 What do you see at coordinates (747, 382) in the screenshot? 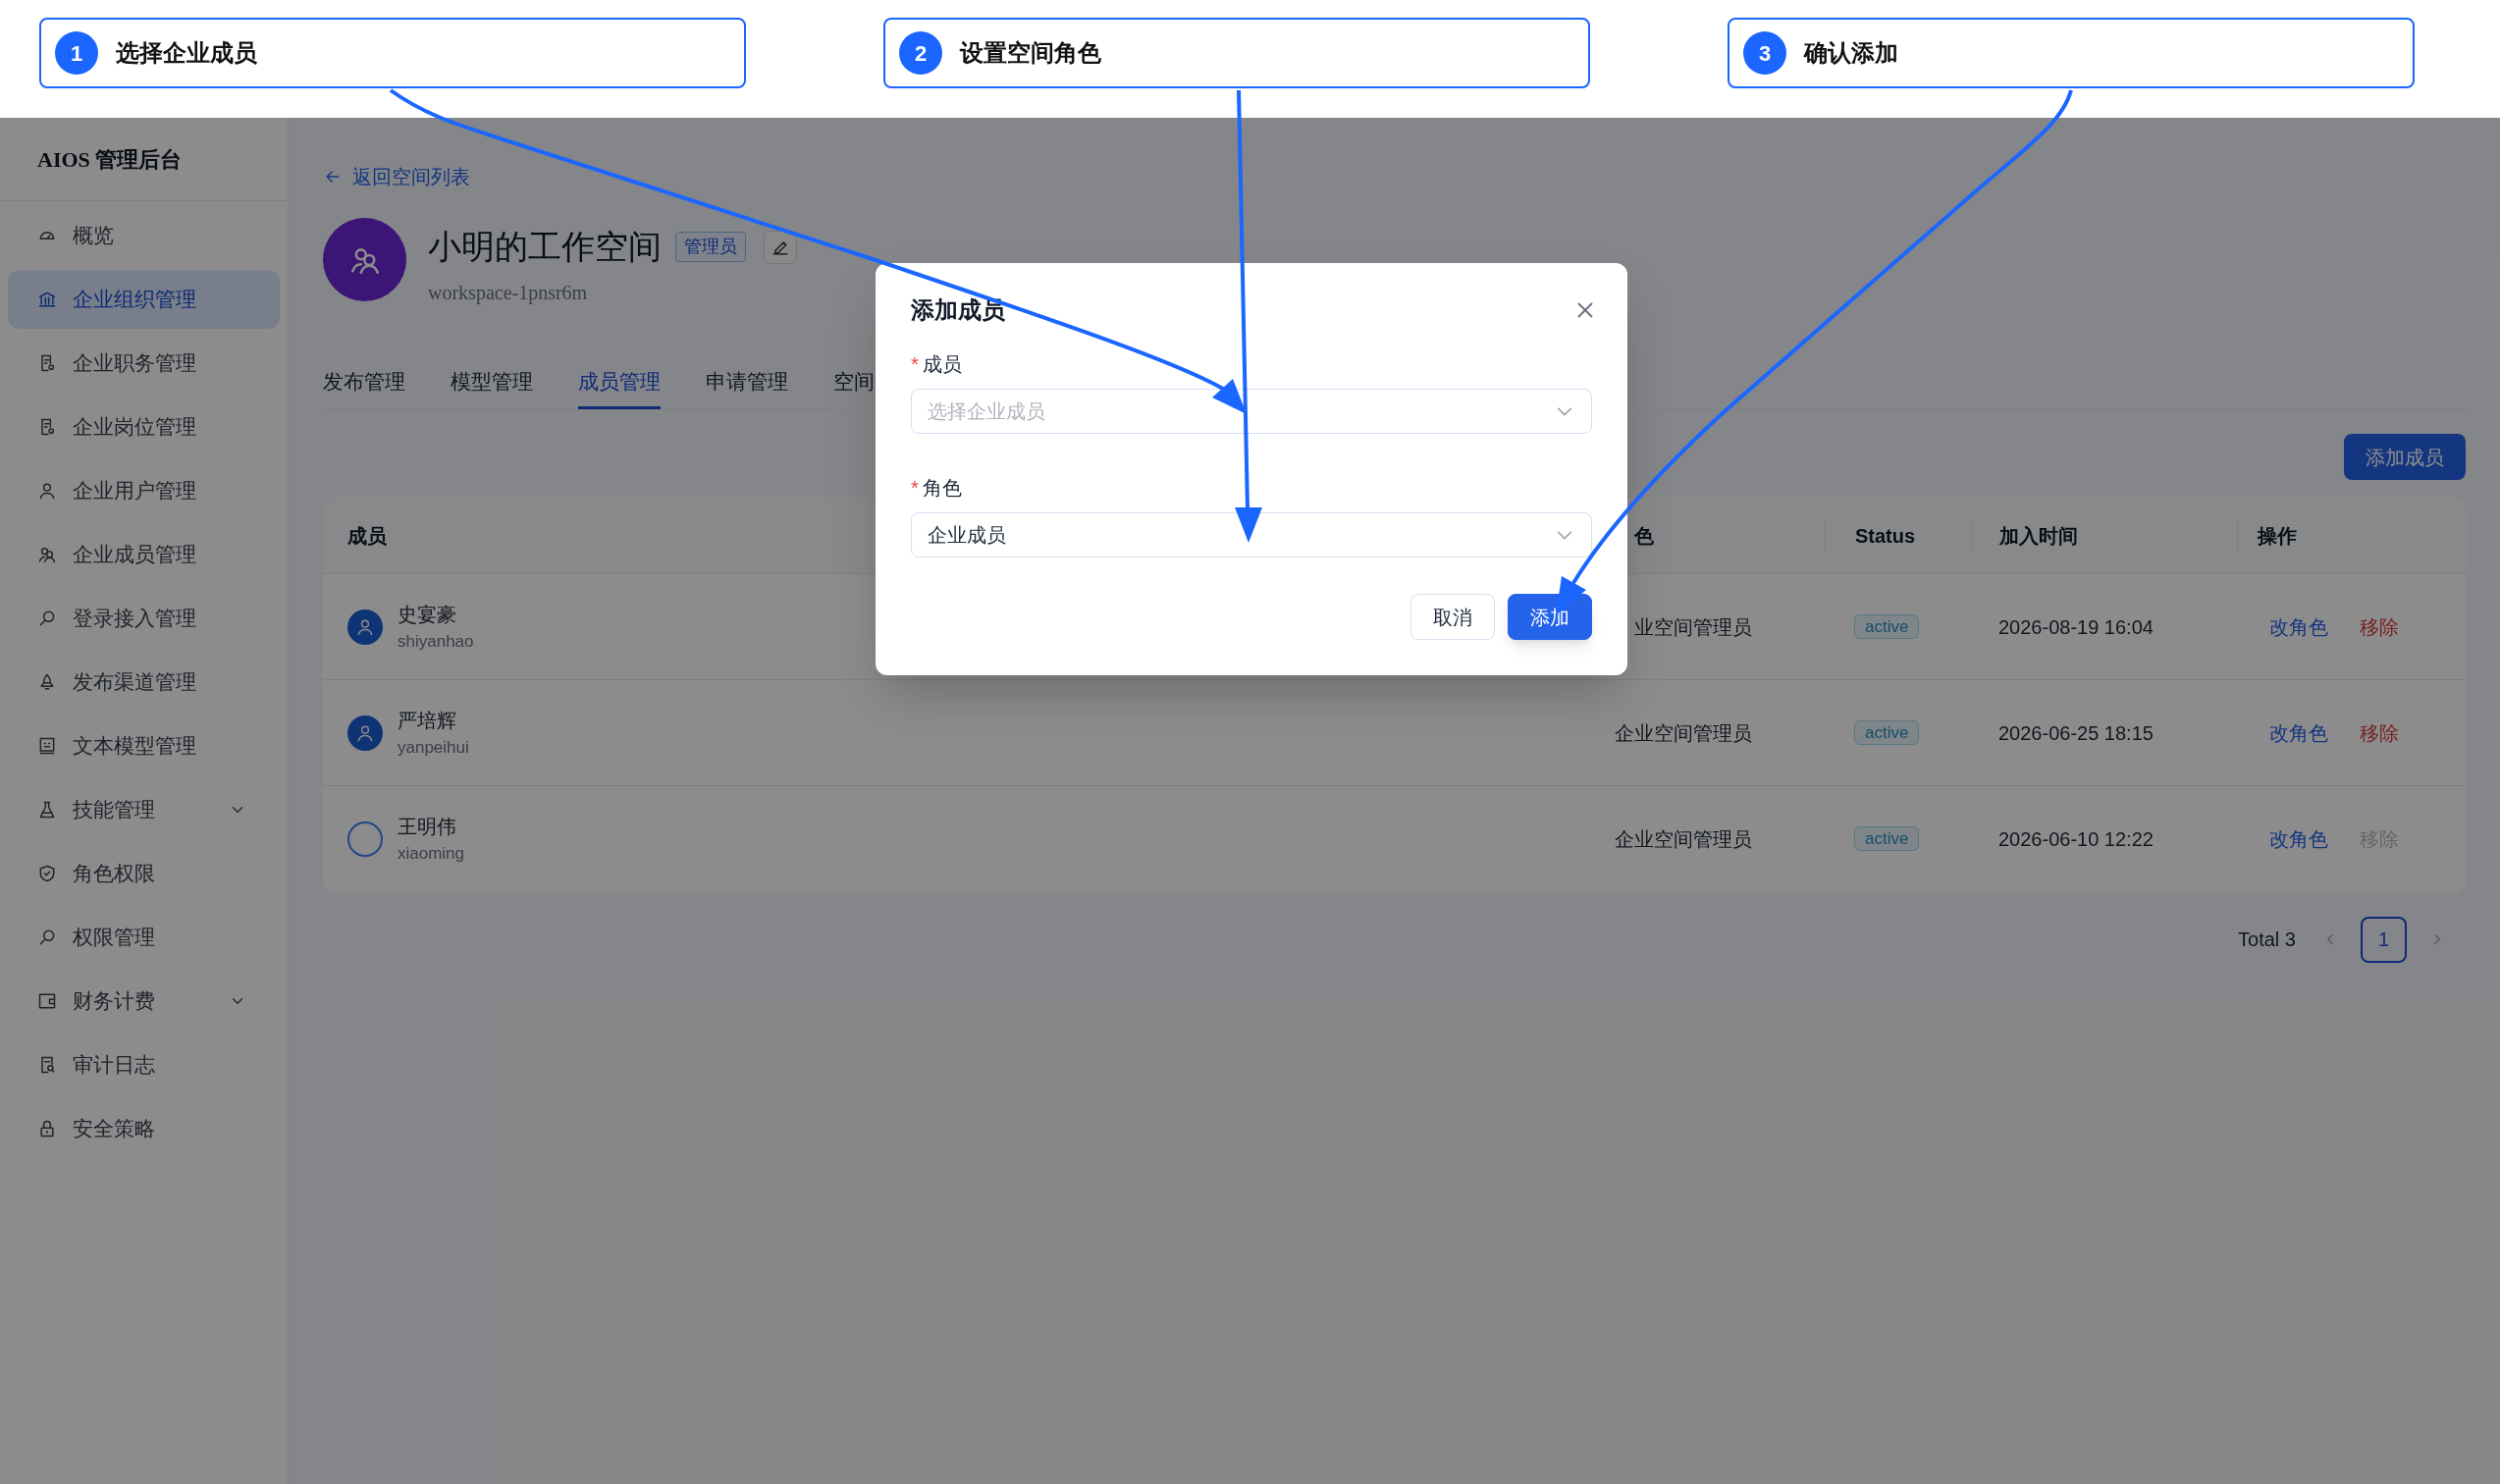
I see `tab: 申请管理` at bounding box center [747, 382].